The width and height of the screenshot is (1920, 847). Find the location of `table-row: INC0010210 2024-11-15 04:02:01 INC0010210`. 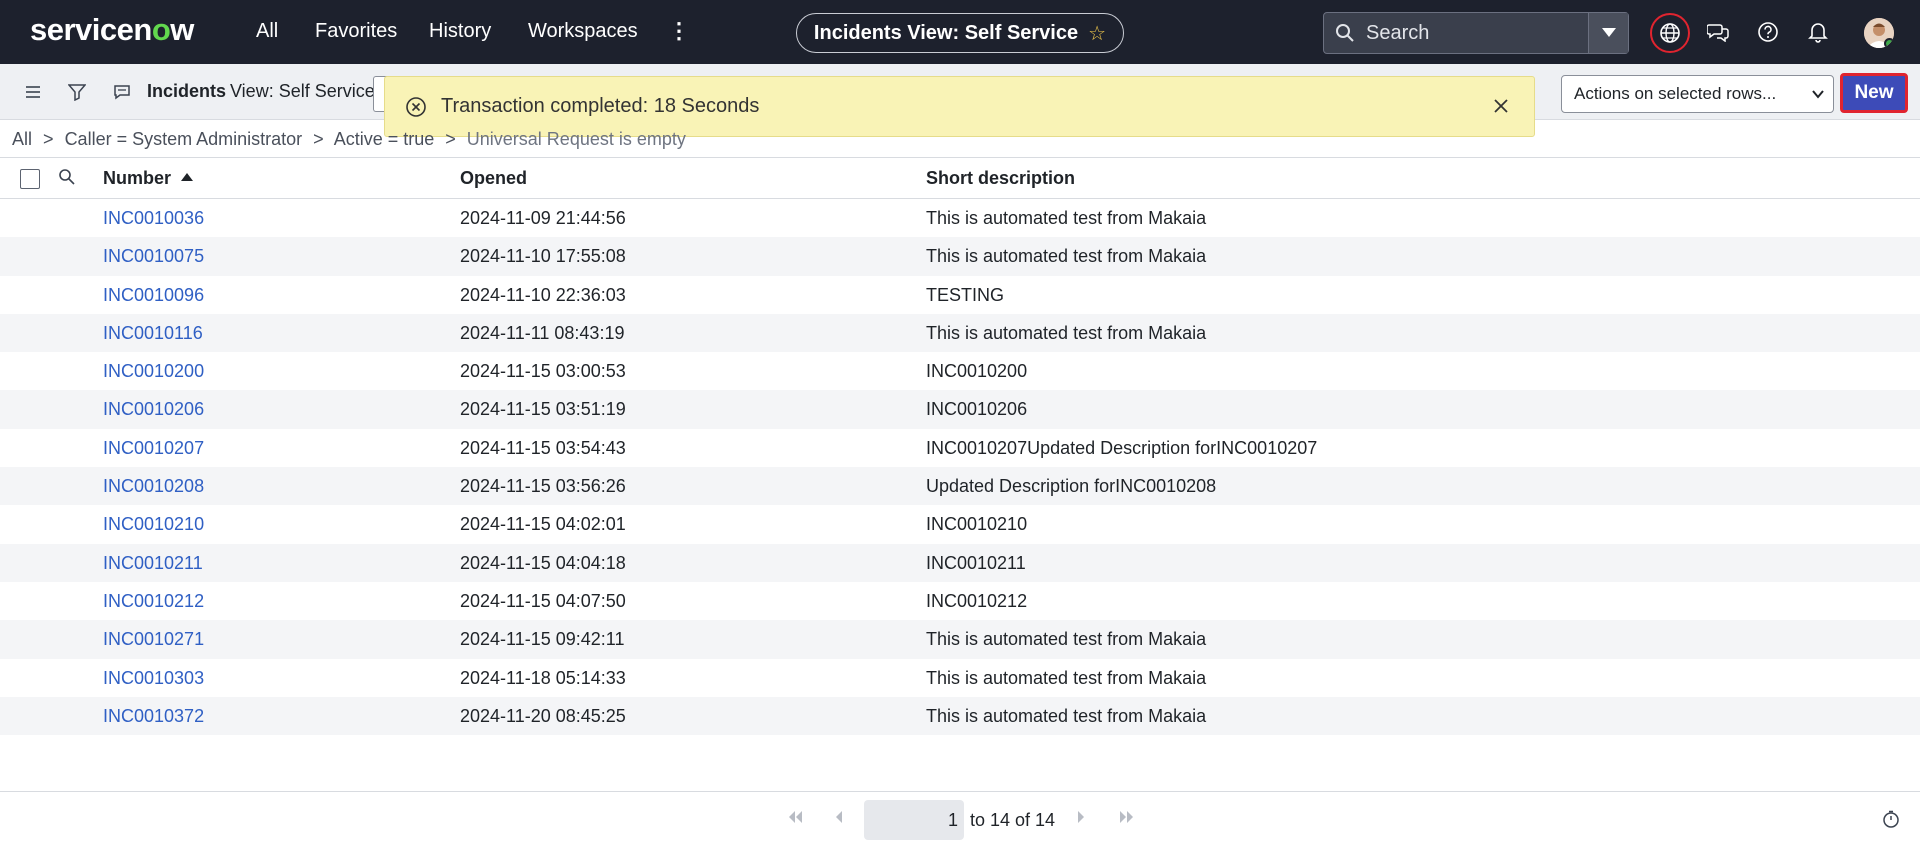

table-row: INC0010210 2024-11-15 04:02:01 INC0010210 is located at coordinates (960, 524).